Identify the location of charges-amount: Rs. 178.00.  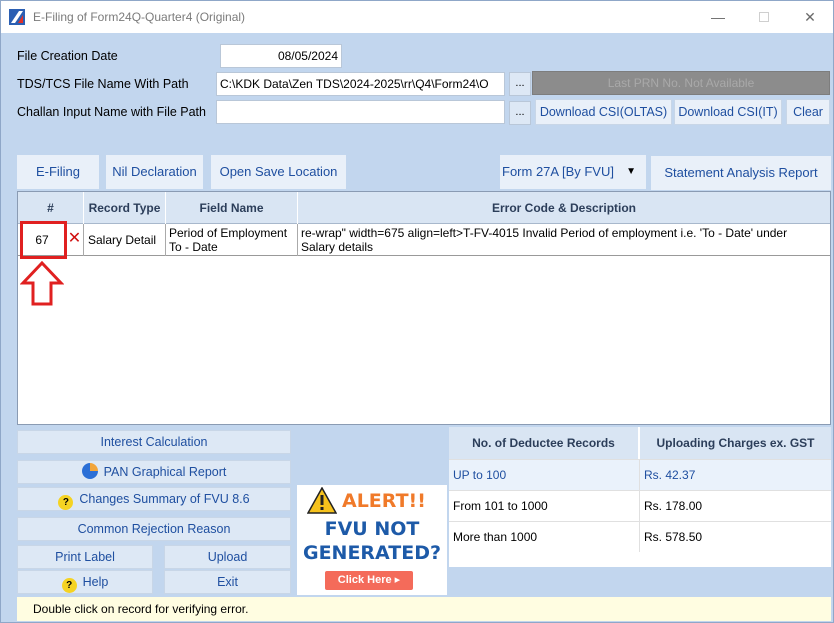
(673, 506).